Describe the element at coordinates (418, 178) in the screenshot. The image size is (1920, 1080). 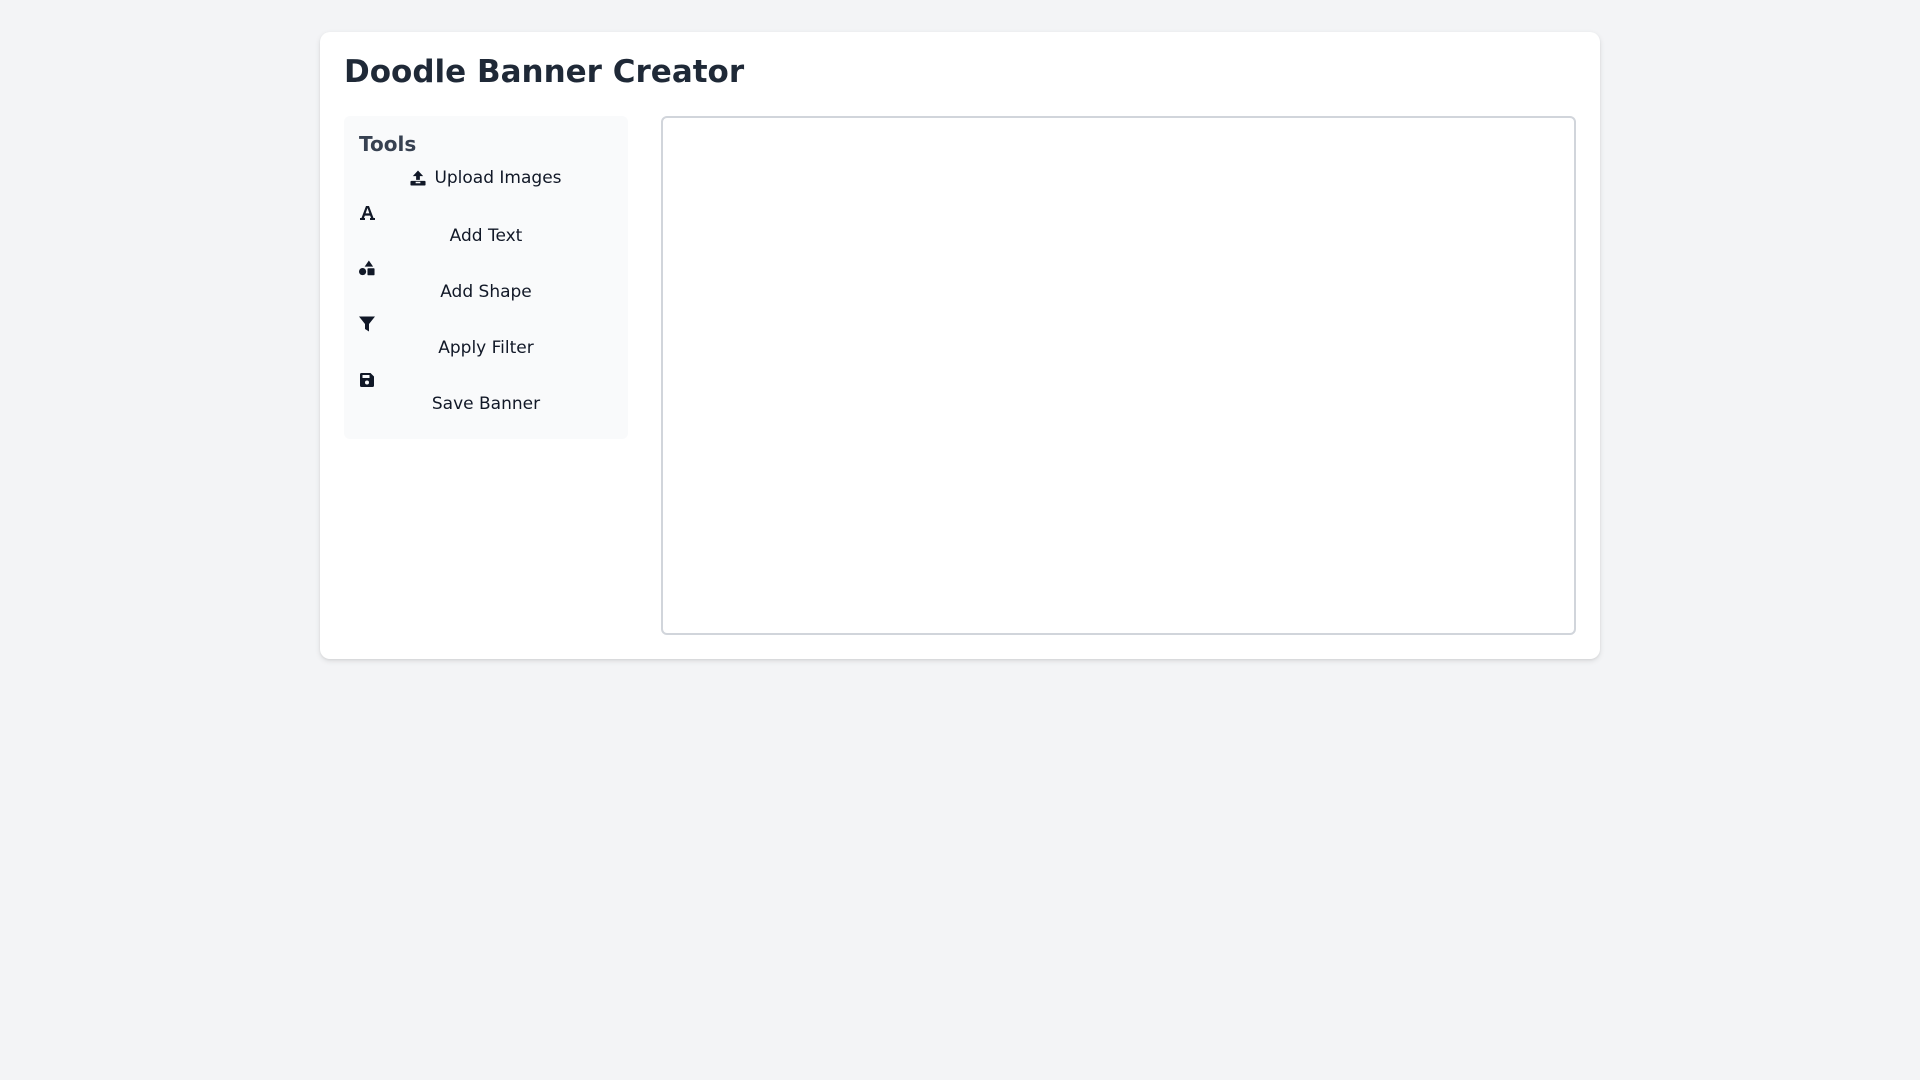
I see `upload-icon` at that location.